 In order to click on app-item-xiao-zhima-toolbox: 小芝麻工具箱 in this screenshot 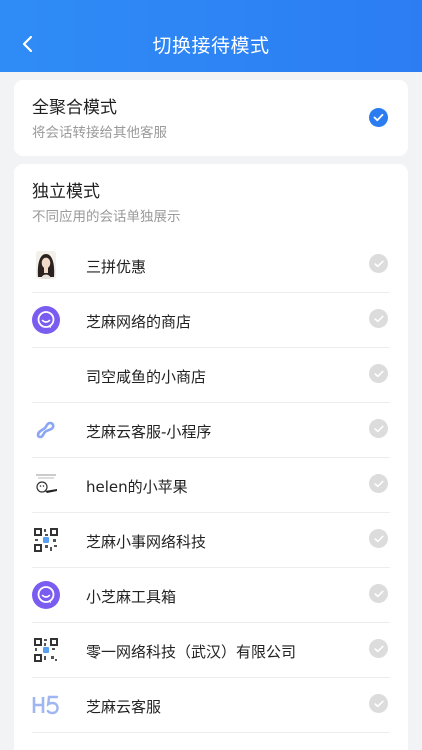, I will do `click(211, 595)`.